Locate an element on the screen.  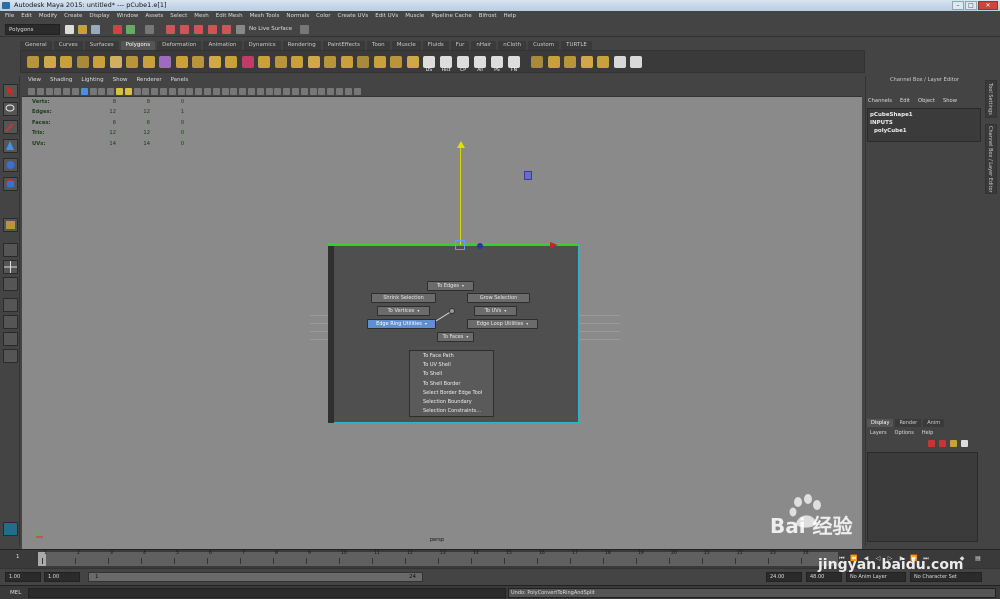
menu-file: File is located at coordinates (9, 16).